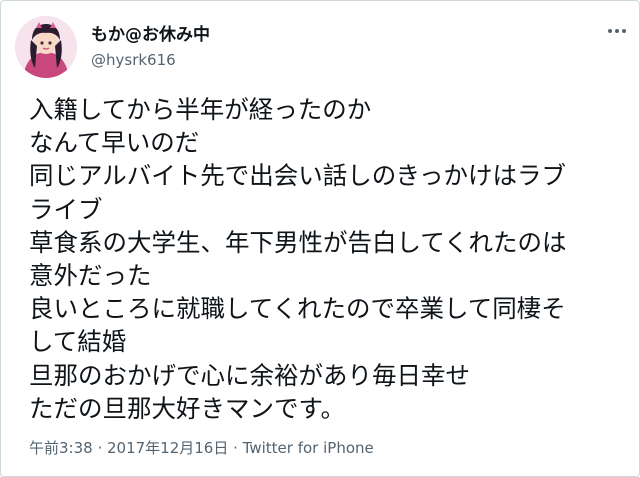 Image resolution: width=640 pixels, height=477 pixels. Describe the element at coordinates (200, 109) in the screenshot. I see `tweet-line: 入籍してから半年が経ったのか` at that location.